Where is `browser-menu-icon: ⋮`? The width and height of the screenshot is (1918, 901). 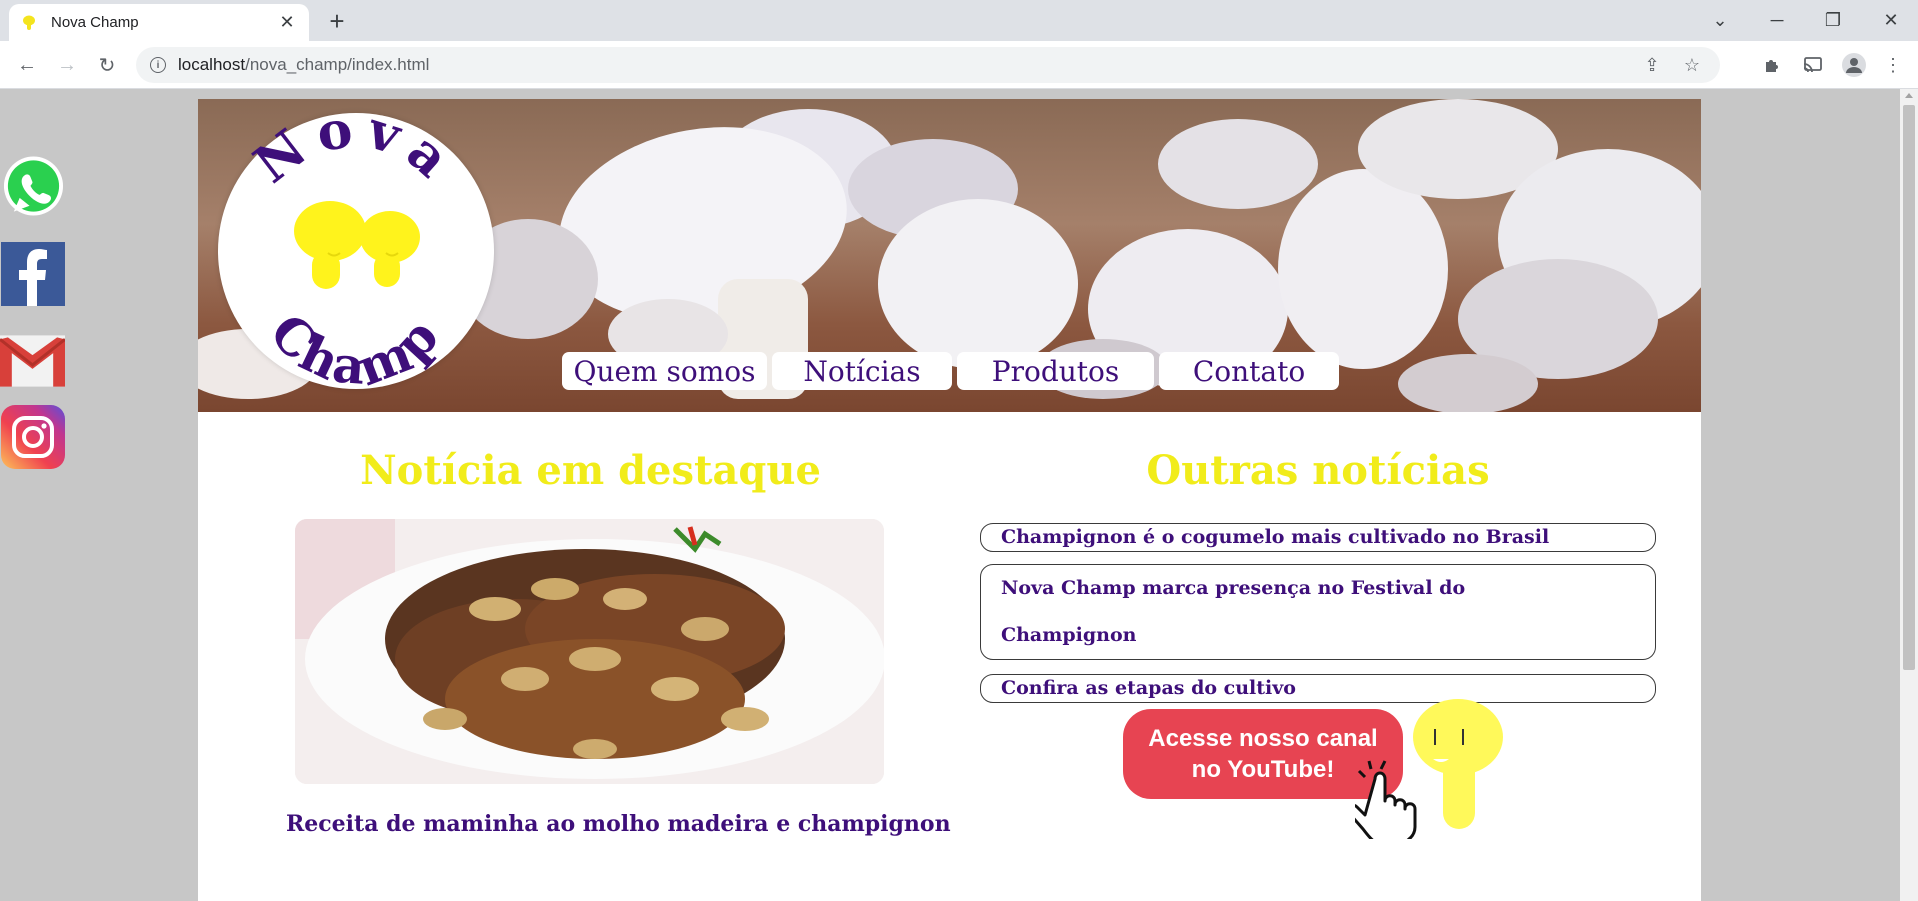 browser-menu-icon: ⋮ is located at coordinates (1893, 65).